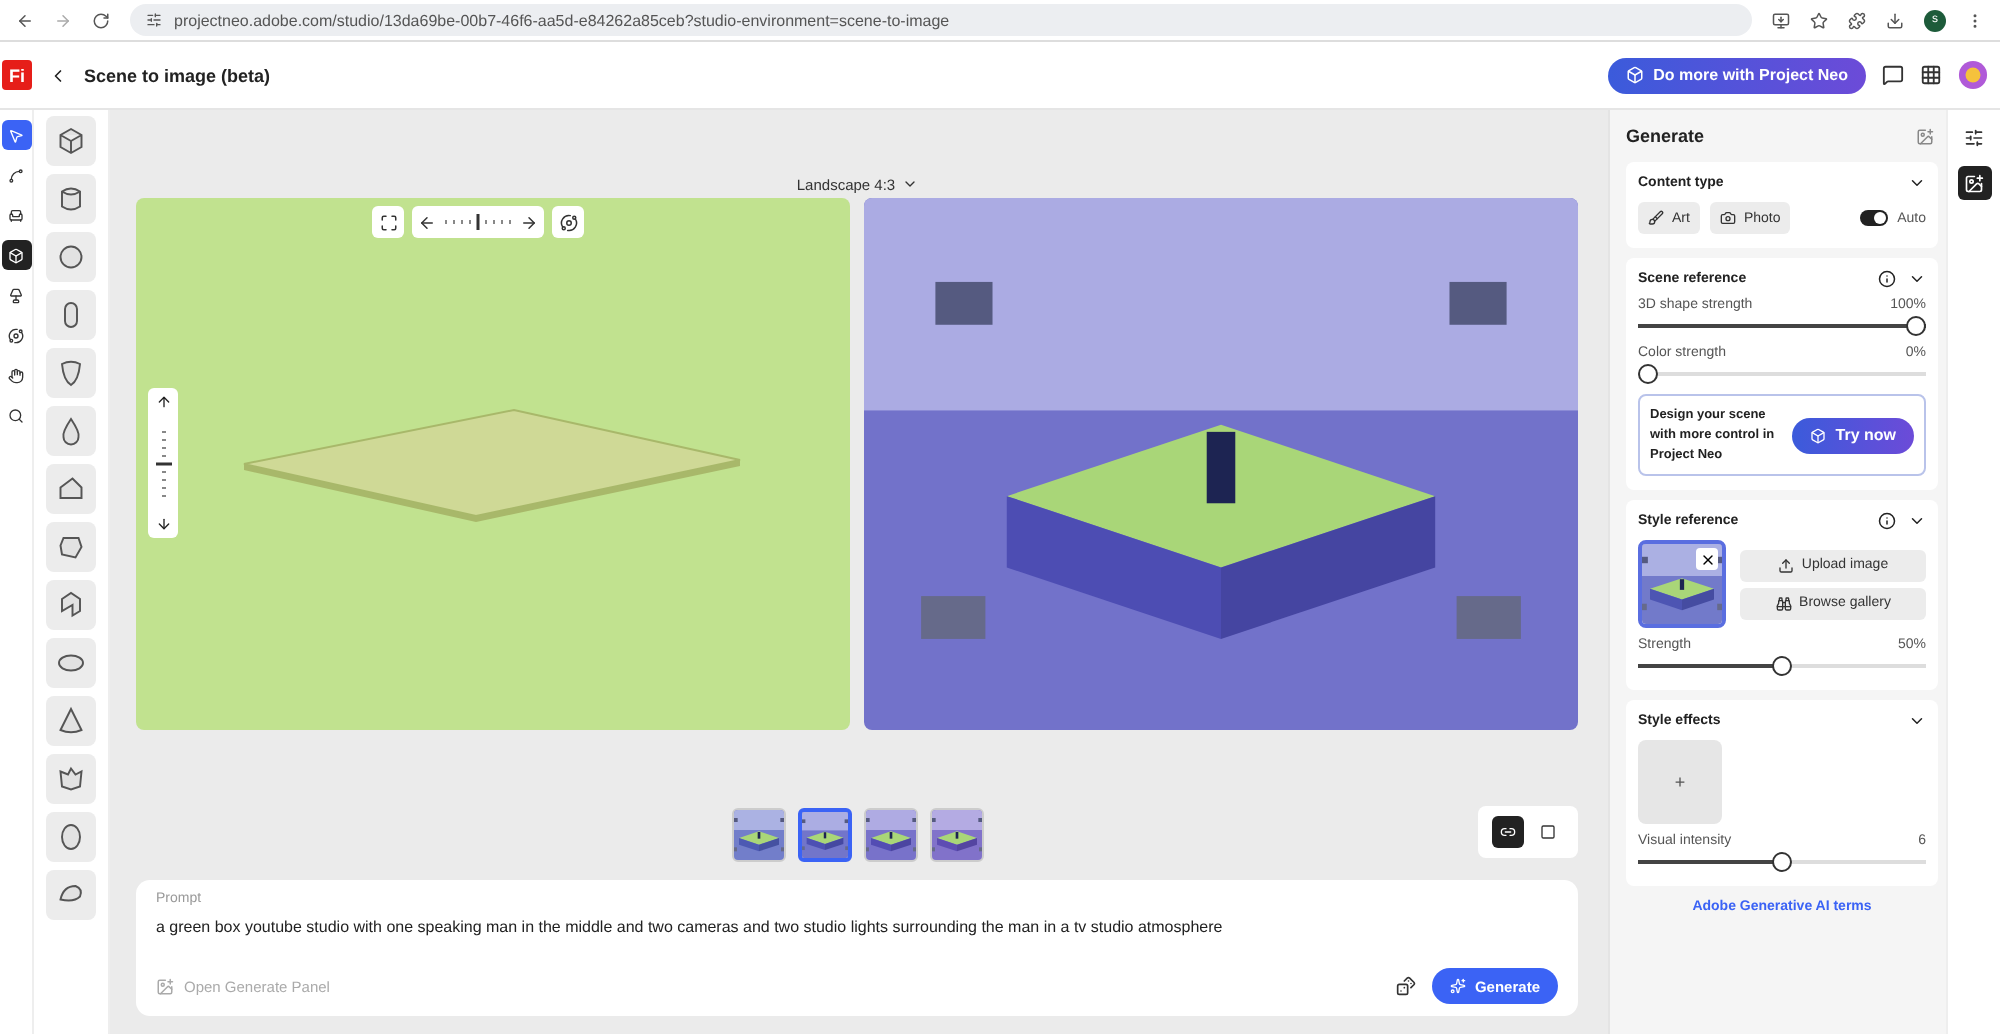 The height and width of the screenshot is (1034, 2000). What do you see at coordinates (71, 779) in the screenshot?
I see `crown-icon` at bounding box center [71, 779].